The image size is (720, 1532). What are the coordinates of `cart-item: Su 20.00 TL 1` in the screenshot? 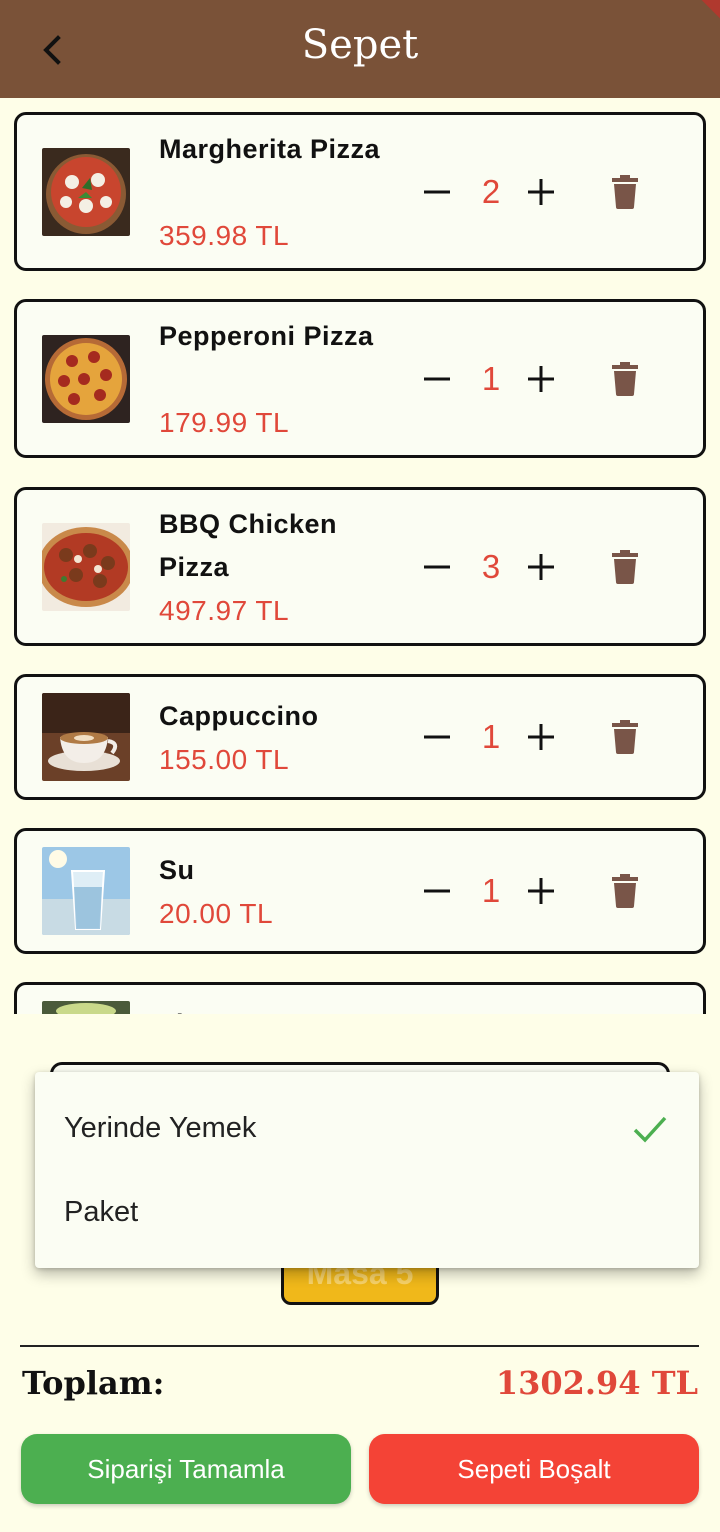 It's located at (360, 891).